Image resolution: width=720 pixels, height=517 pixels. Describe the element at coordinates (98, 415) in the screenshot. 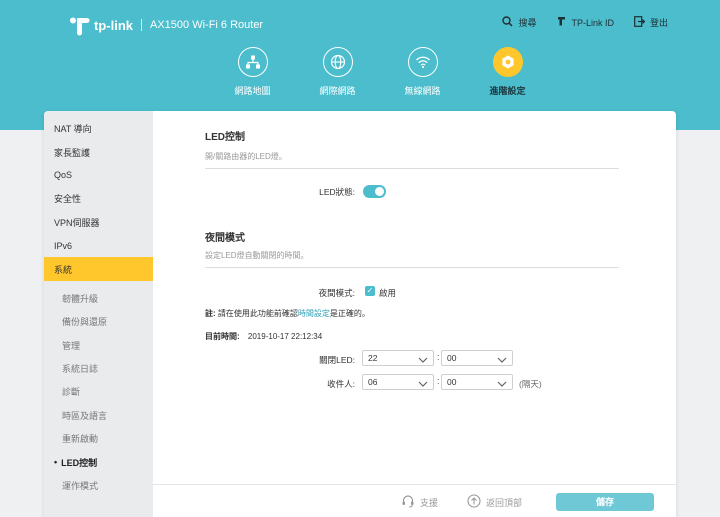

I see `sidebar-sub-time: 時區及語言` at that location.